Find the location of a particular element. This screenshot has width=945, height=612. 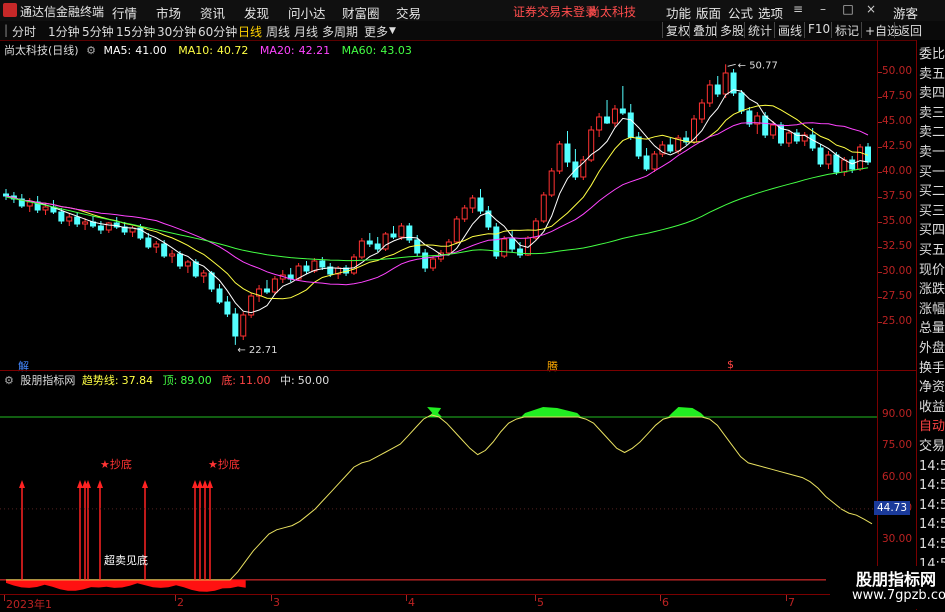

app-name: 通达信金融终端 is located at coordinates (62, 12).